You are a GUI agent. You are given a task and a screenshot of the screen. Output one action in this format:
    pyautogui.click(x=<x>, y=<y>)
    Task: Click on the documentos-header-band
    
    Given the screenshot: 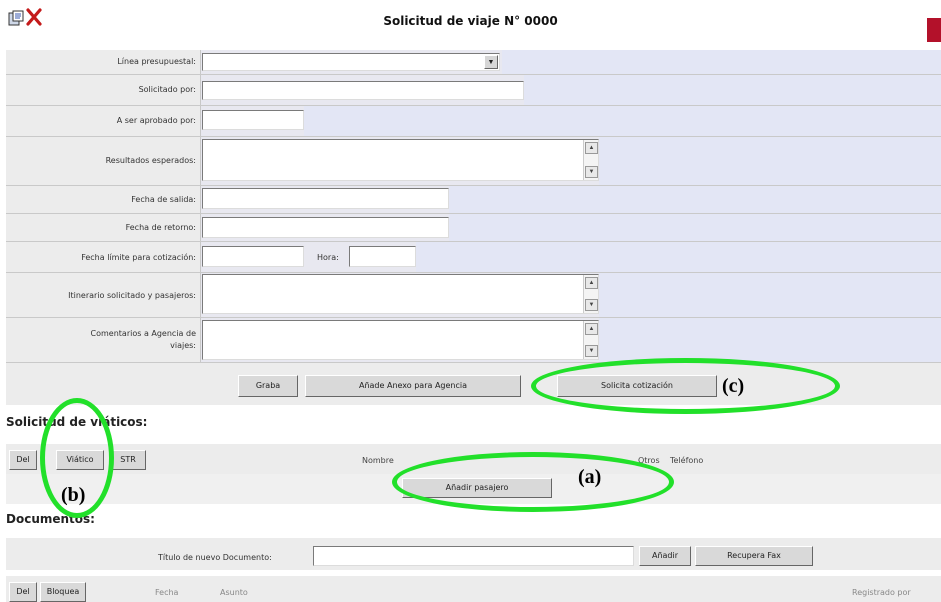 What is the action you would take?
    pyautogui.click(x=473, y=589)
    